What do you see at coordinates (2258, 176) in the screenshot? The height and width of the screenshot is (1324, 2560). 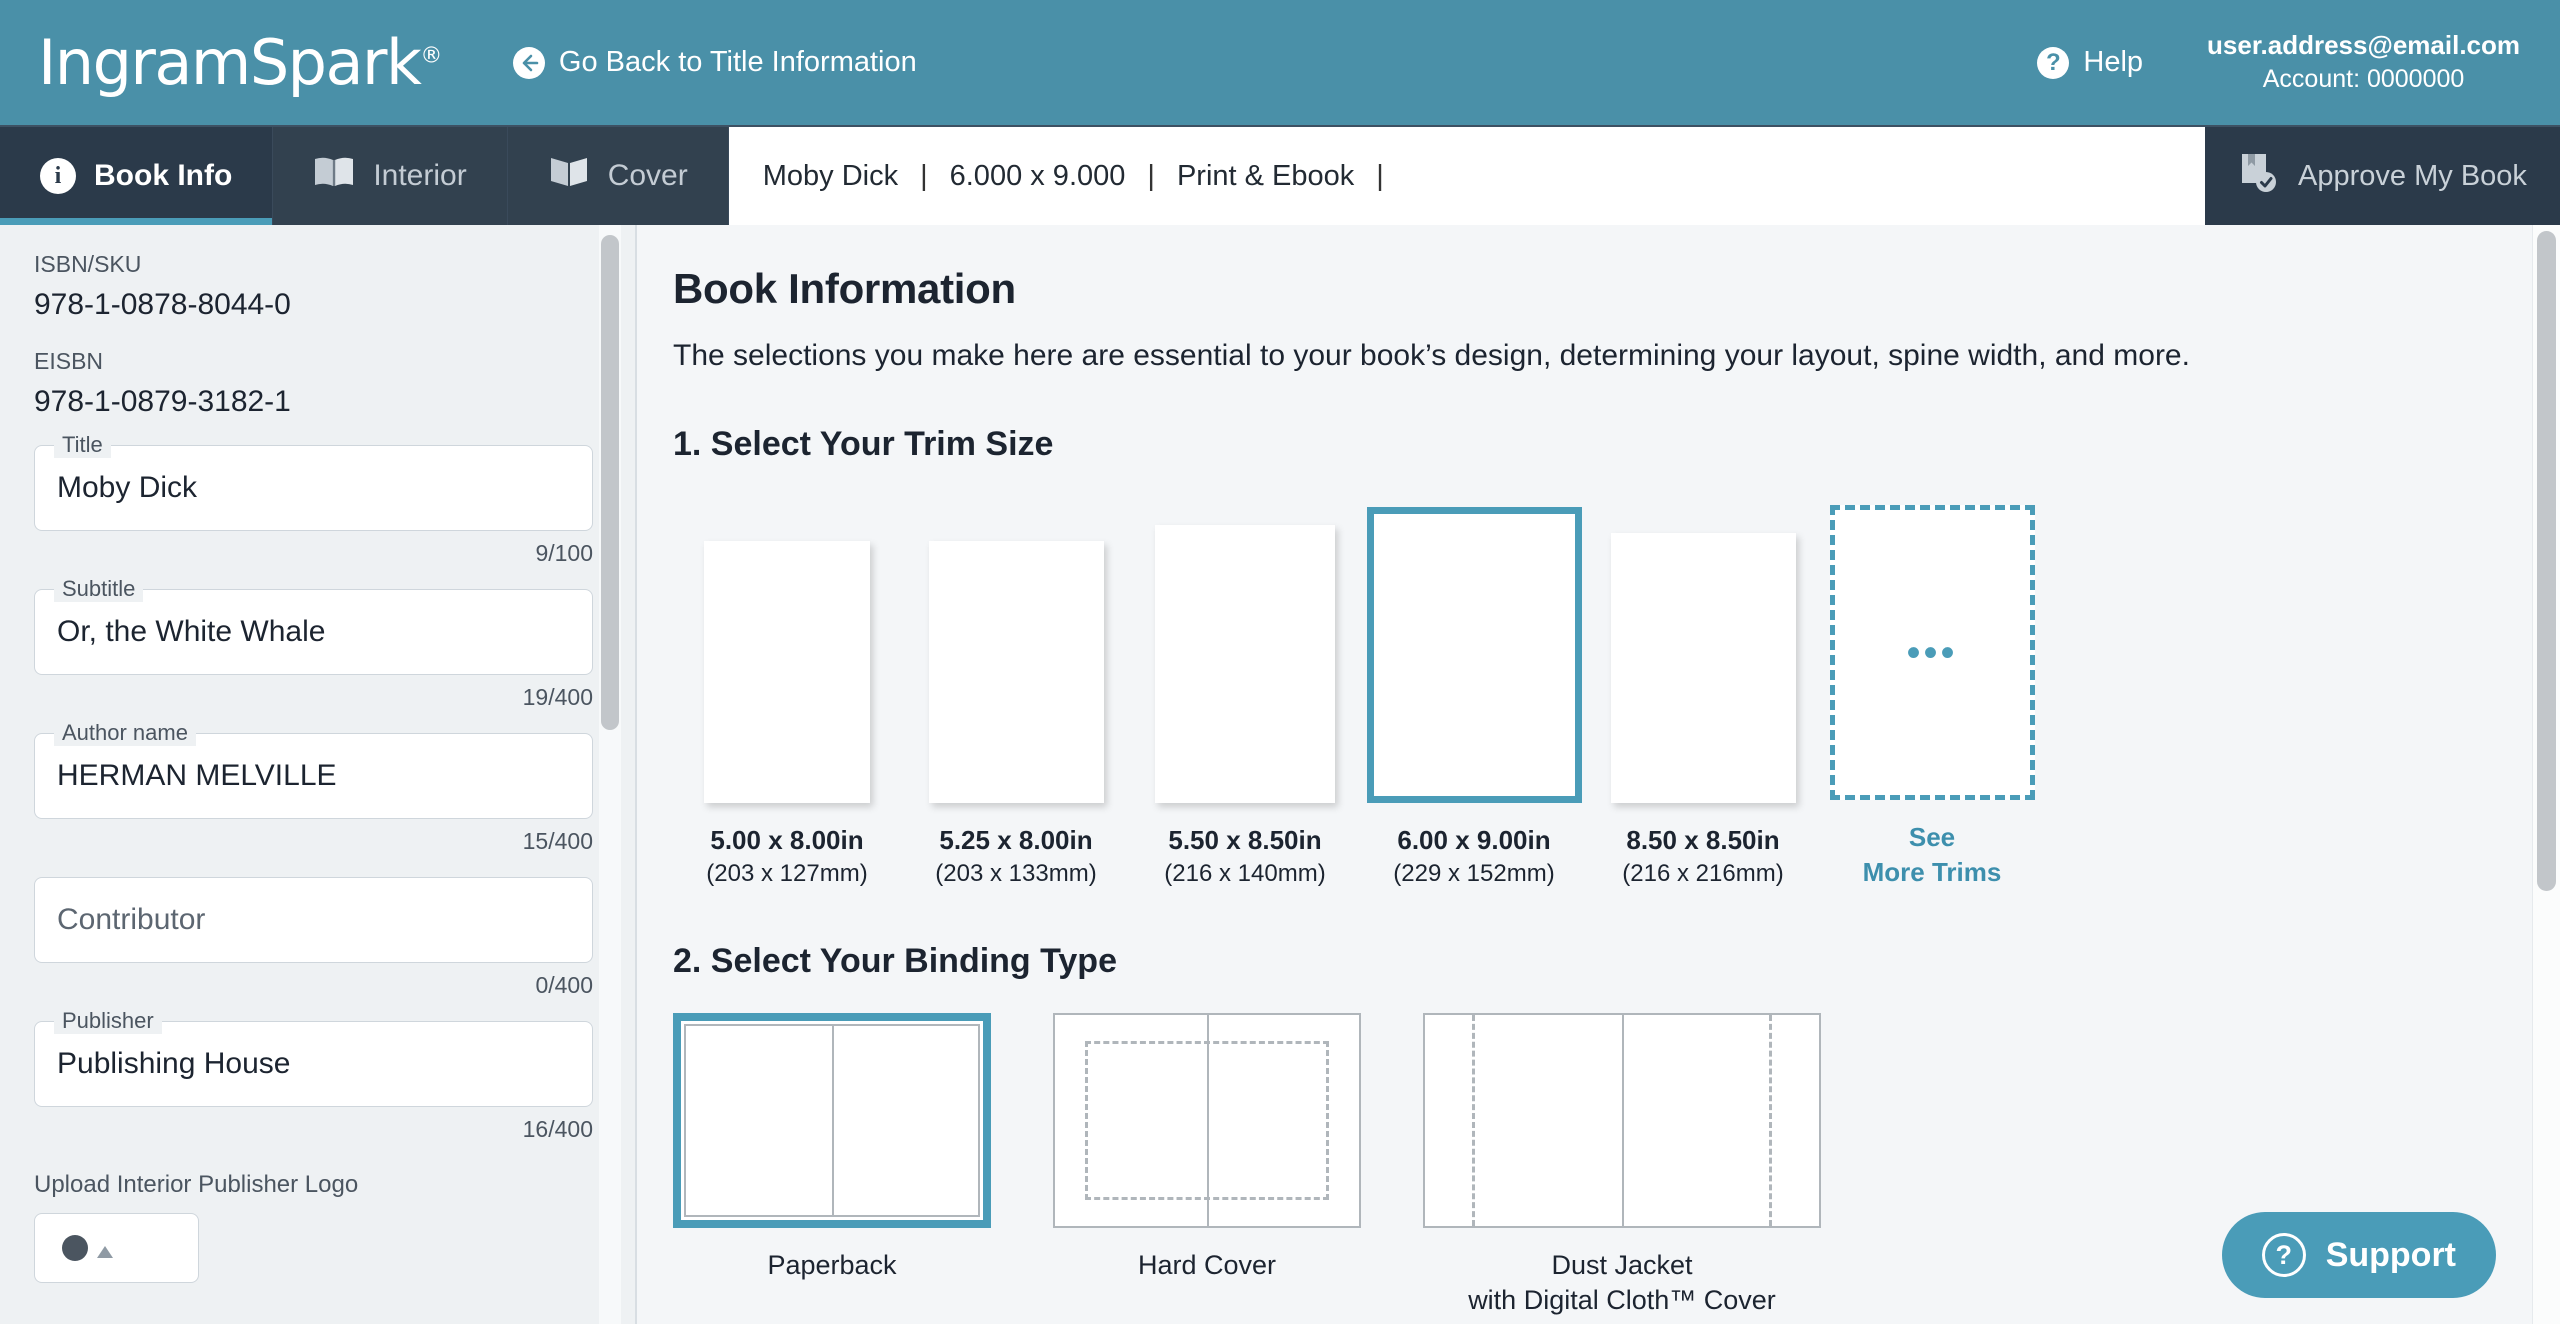 I see `book-check-icon` at bounding box center [2258, 176].